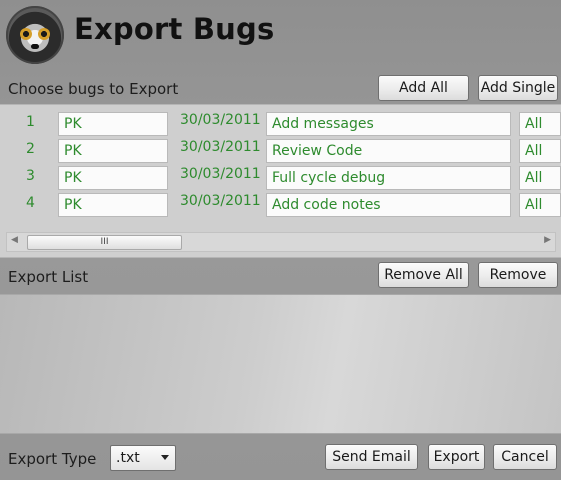  I want to click on chevron-down-icon, so click(165, 457).